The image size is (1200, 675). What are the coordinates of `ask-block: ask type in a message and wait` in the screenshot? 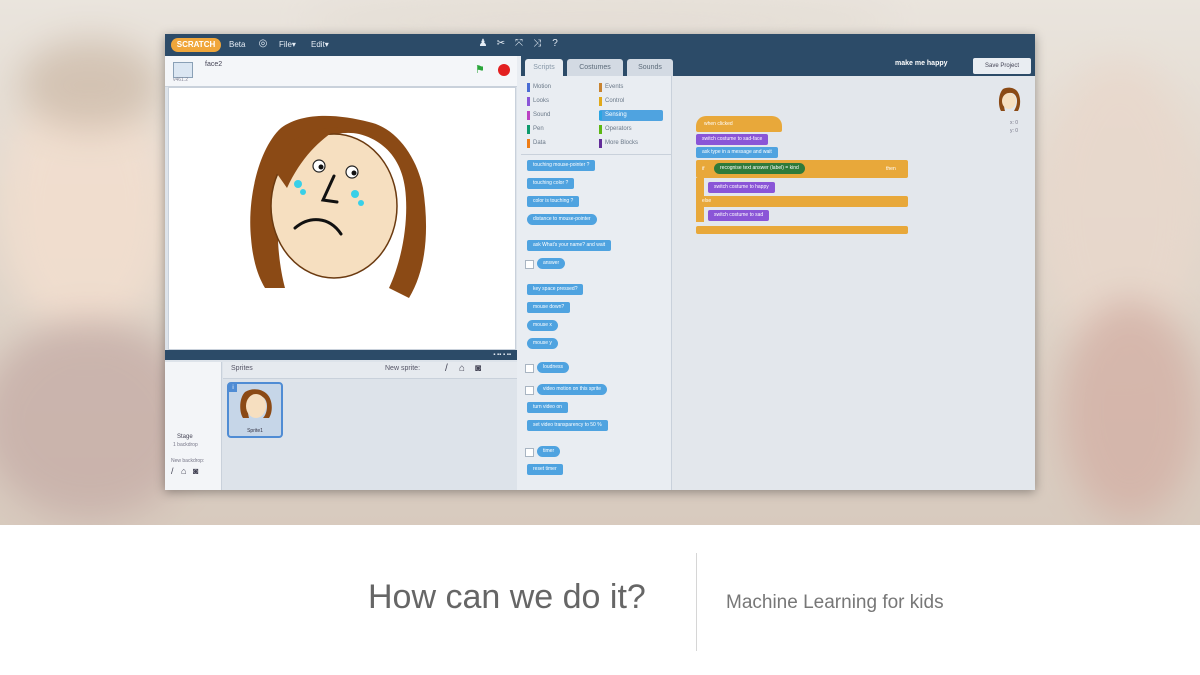 It's located at (737, 152).